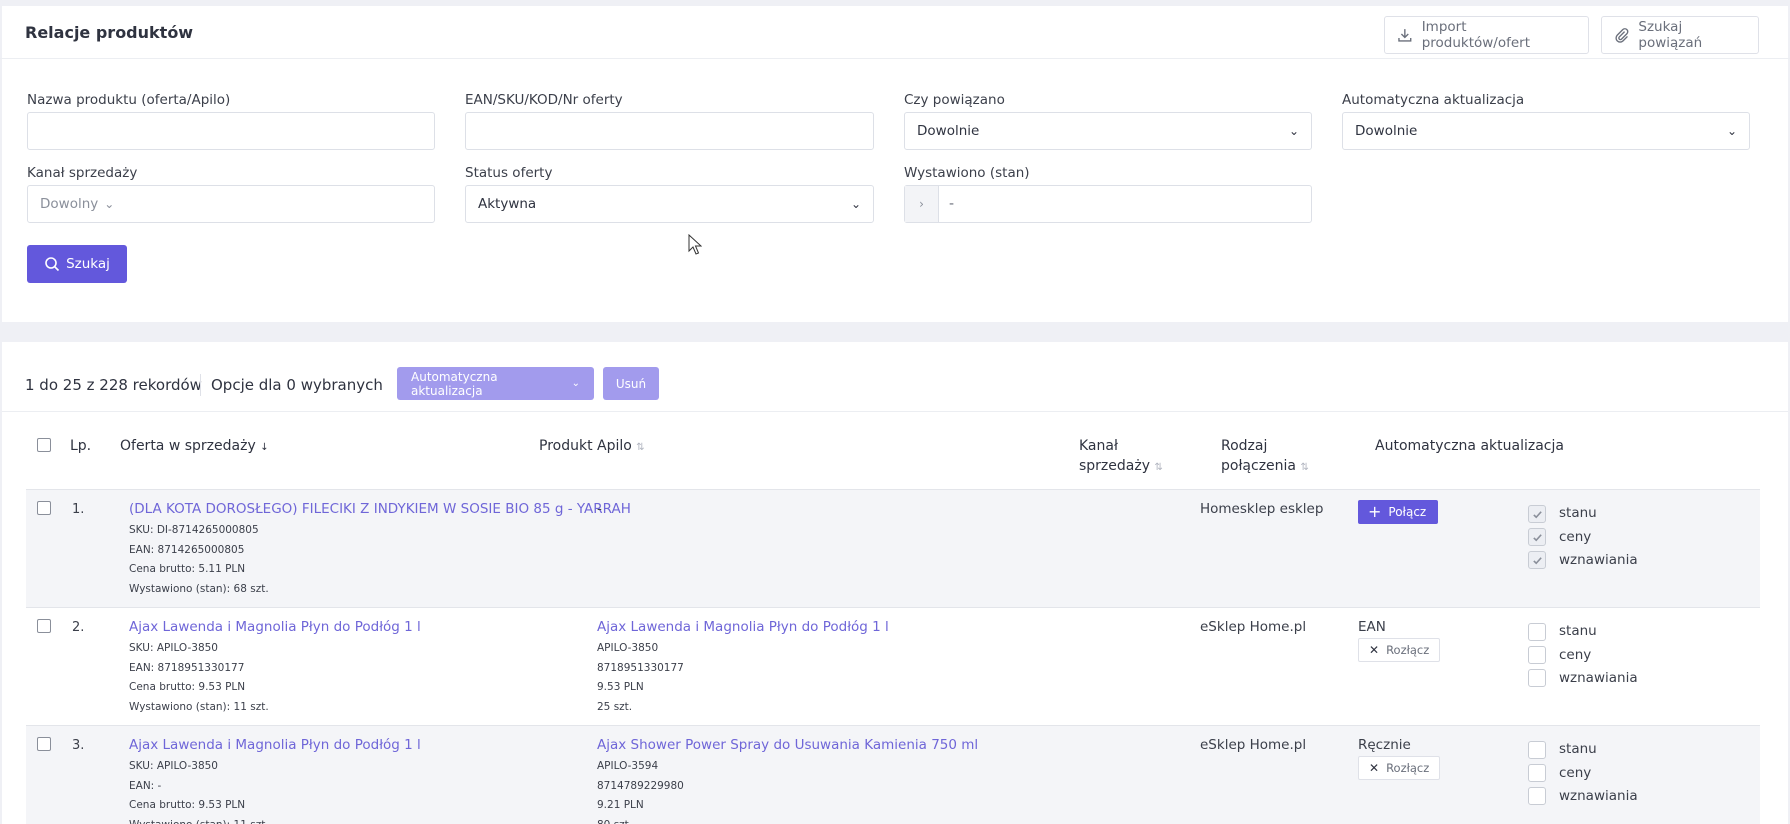 The width and height of the screenshot is (1790, 824). I want to click on auto-update-select-value: Dowolnie, so click(1386, 131).